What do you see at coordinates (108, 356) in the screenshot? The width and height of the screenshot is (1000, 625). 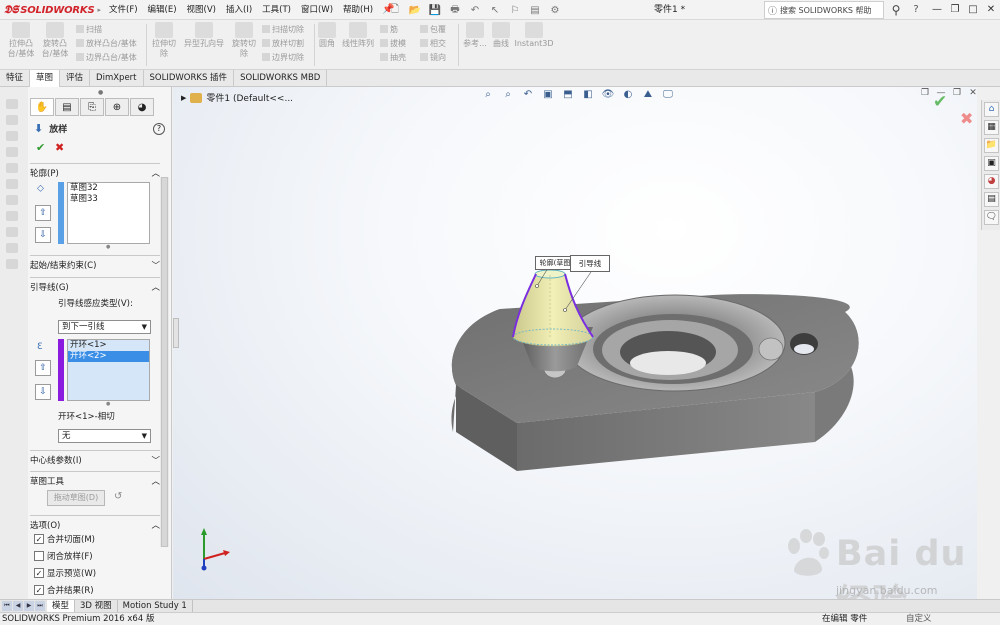 I see `list-item: 开环<2>` at bounding box center [108, 356].